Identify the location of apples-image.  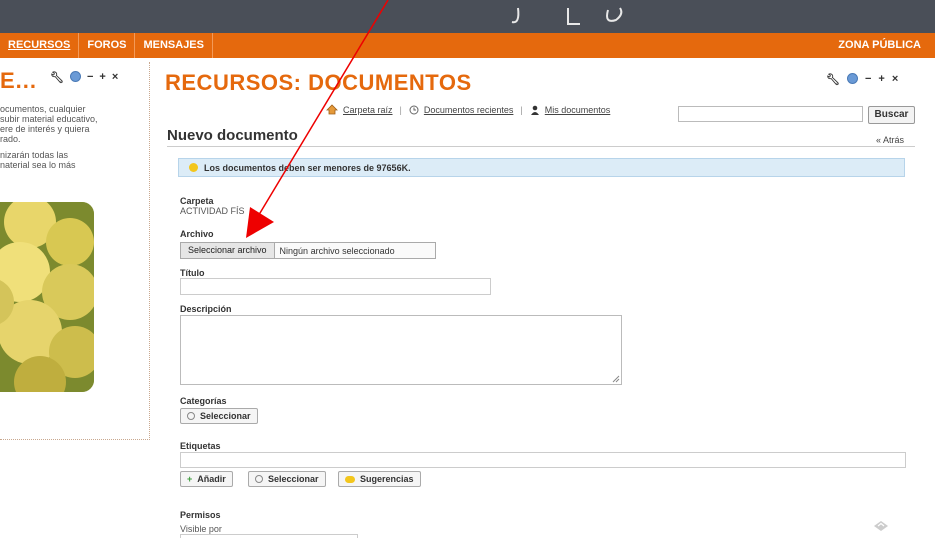
(47, 297).